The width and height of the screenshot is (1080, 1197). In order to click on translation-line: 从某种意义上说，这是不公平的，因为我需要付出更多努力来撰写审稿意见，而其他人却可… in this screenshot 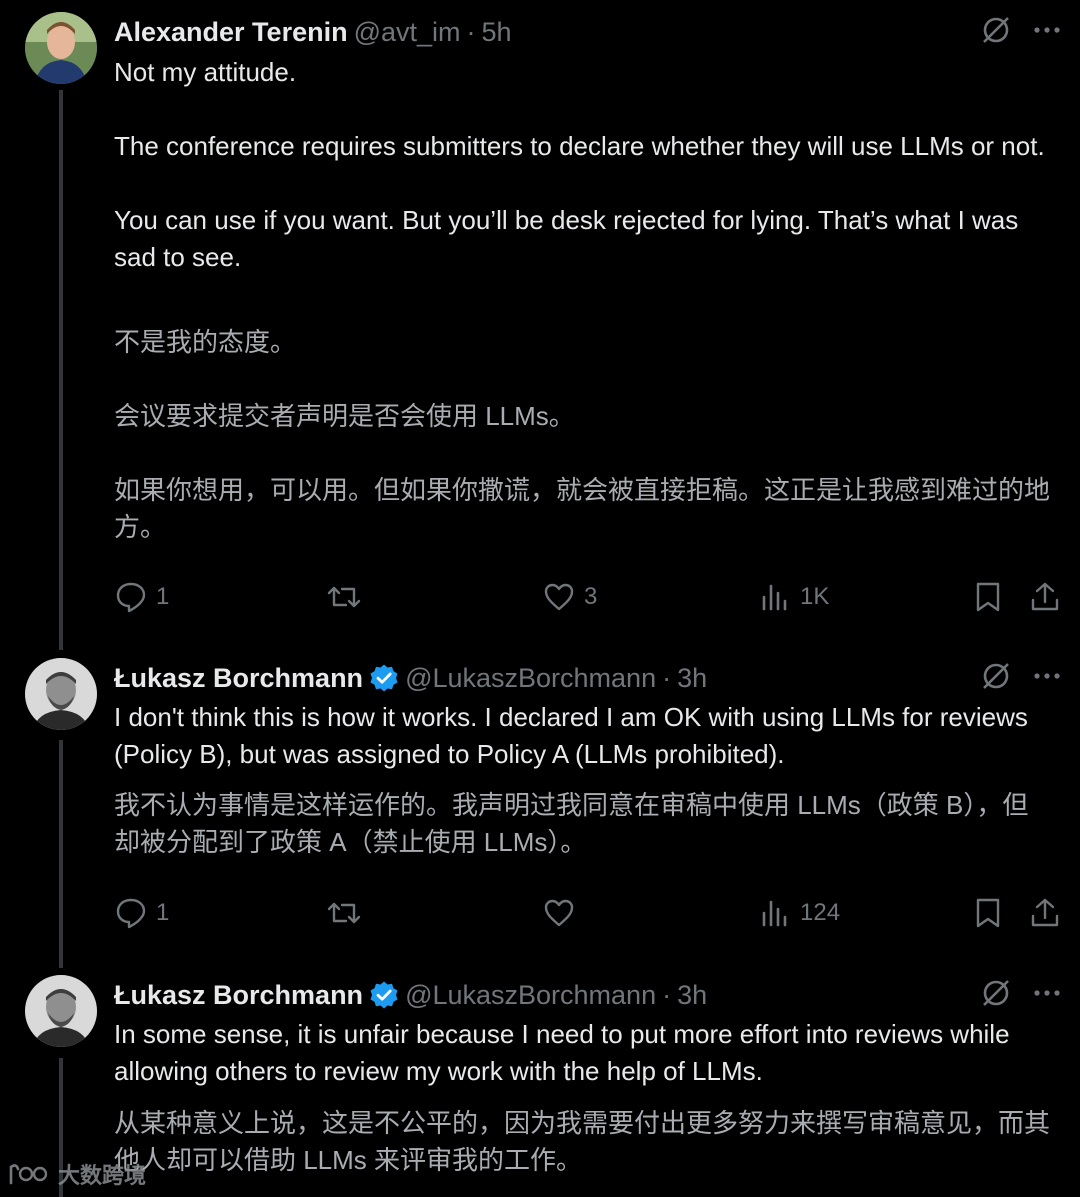, I will do `click(582, 1141)`.